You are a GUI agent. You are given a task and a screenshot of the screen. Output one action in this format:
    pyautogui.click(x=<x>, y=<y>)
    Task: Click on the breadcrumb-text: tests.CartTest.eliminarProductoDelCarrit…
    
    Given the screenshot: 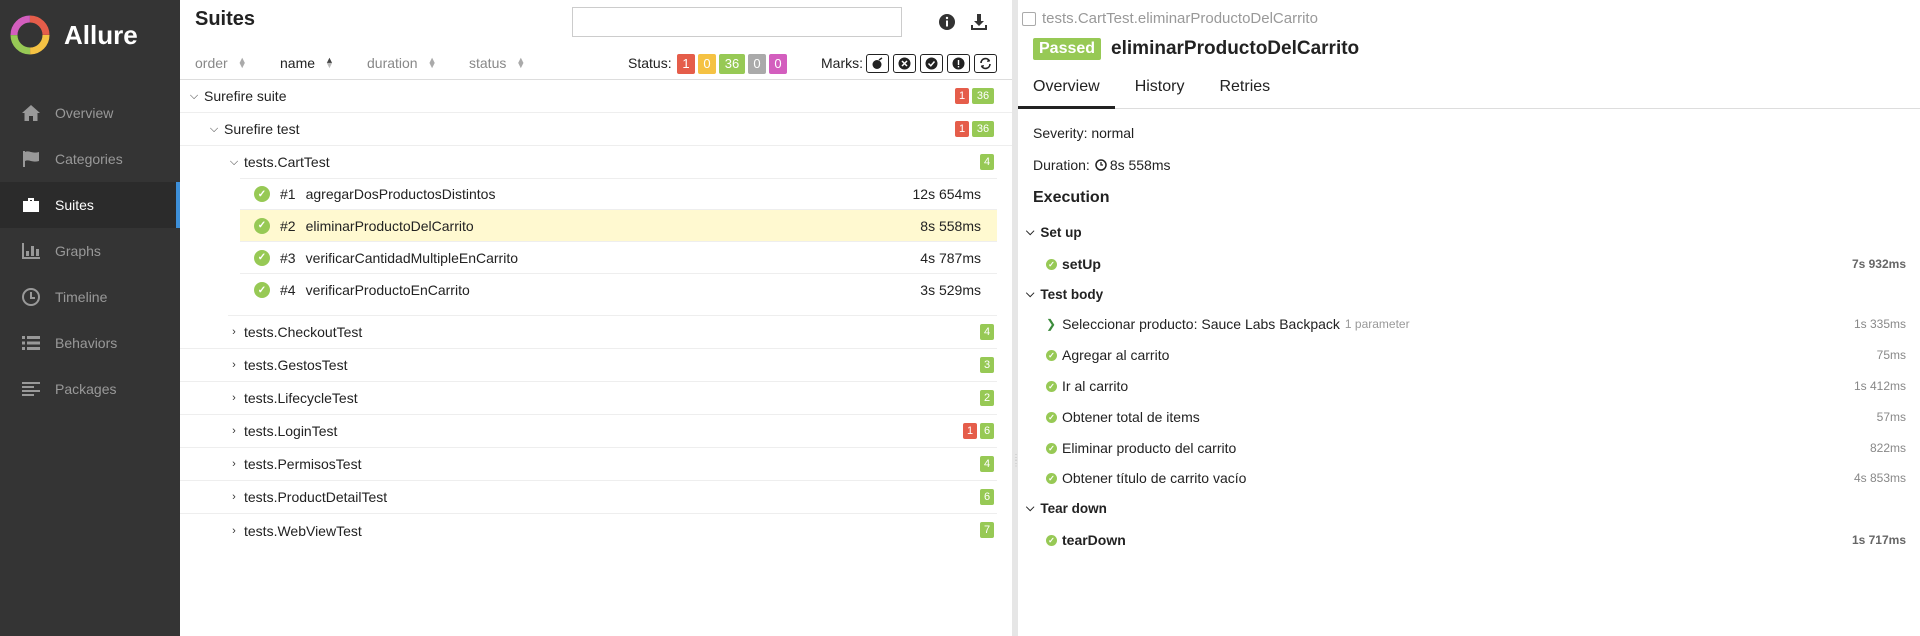 What is the action you would take?
    pyautogui.click(x=1180, y=18)
    